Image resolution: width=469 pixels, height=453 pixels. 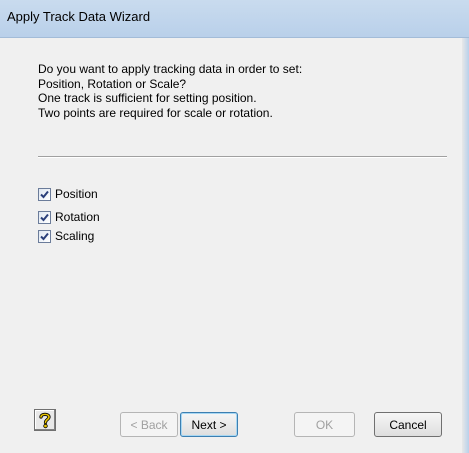 What do you see at coordinates (465, 245) in the screenshot?
I see `window-frame-edge` at bounding box center [465, 245].